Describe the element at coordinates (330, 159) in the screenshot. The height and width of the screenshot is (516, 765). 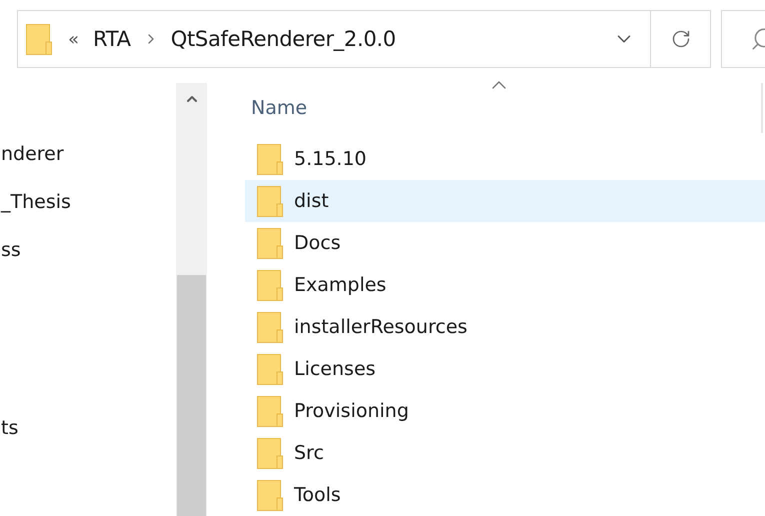
I see `folder-name: 5.15.10` at that location.